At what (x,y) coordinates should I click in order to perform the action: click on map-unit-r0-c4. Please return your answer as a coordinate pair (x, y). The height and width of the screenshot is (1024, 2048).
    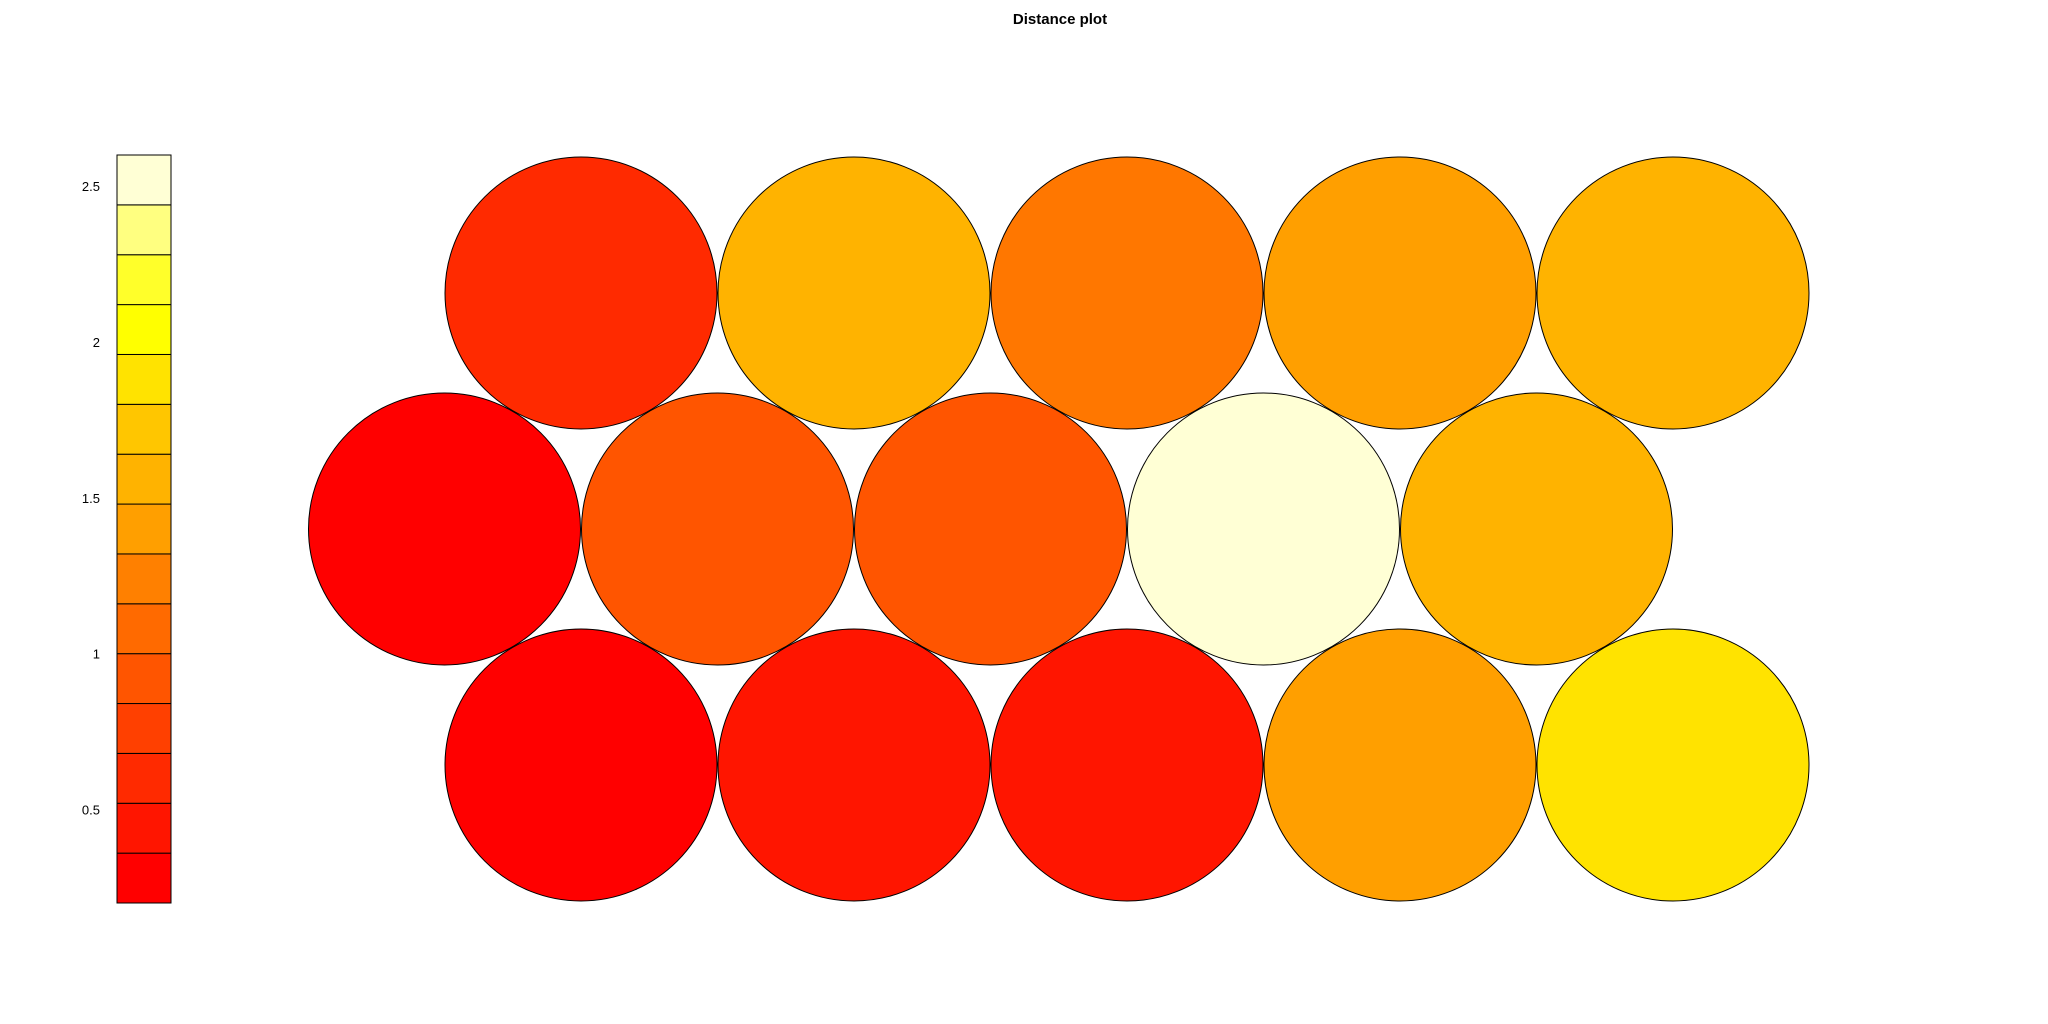
    Looking at the image, I should click on (1673, 293).